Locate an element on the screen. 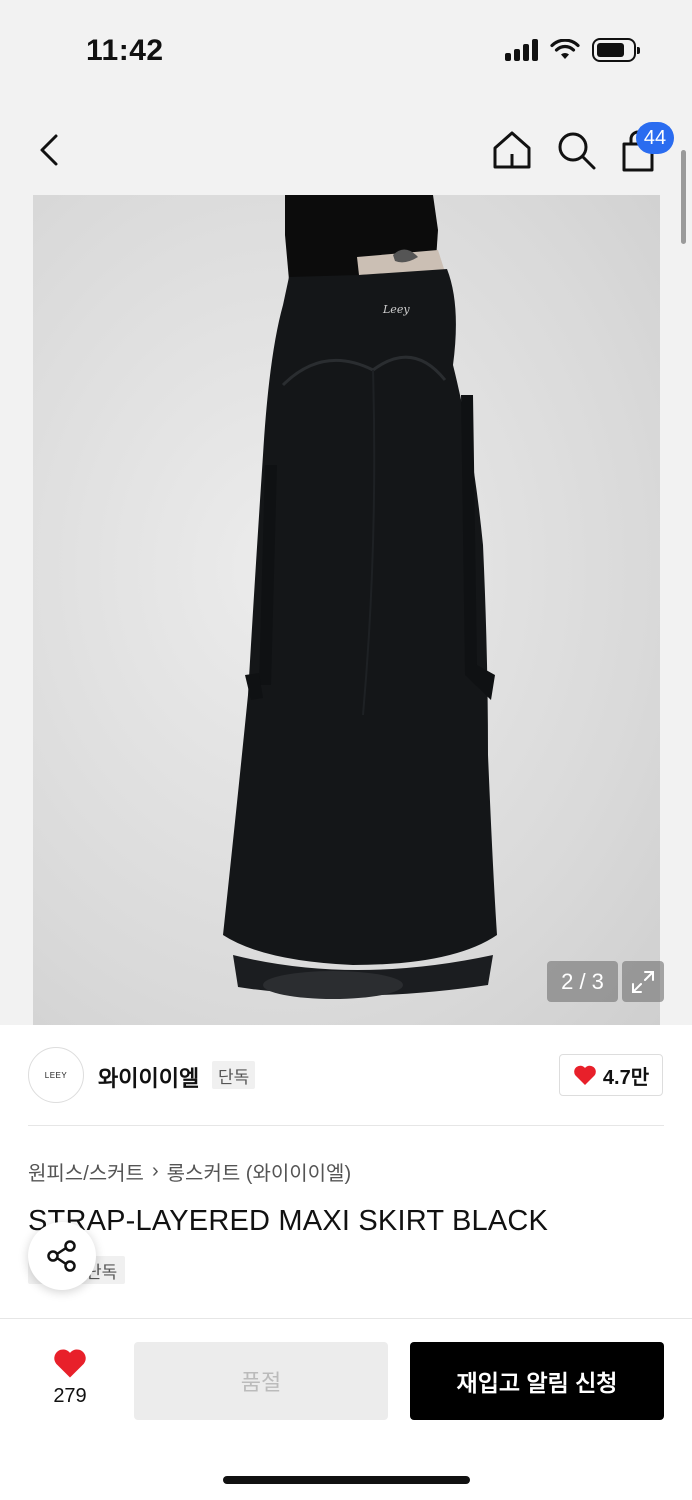  wifi-icon is located at coordinates (565, 49).